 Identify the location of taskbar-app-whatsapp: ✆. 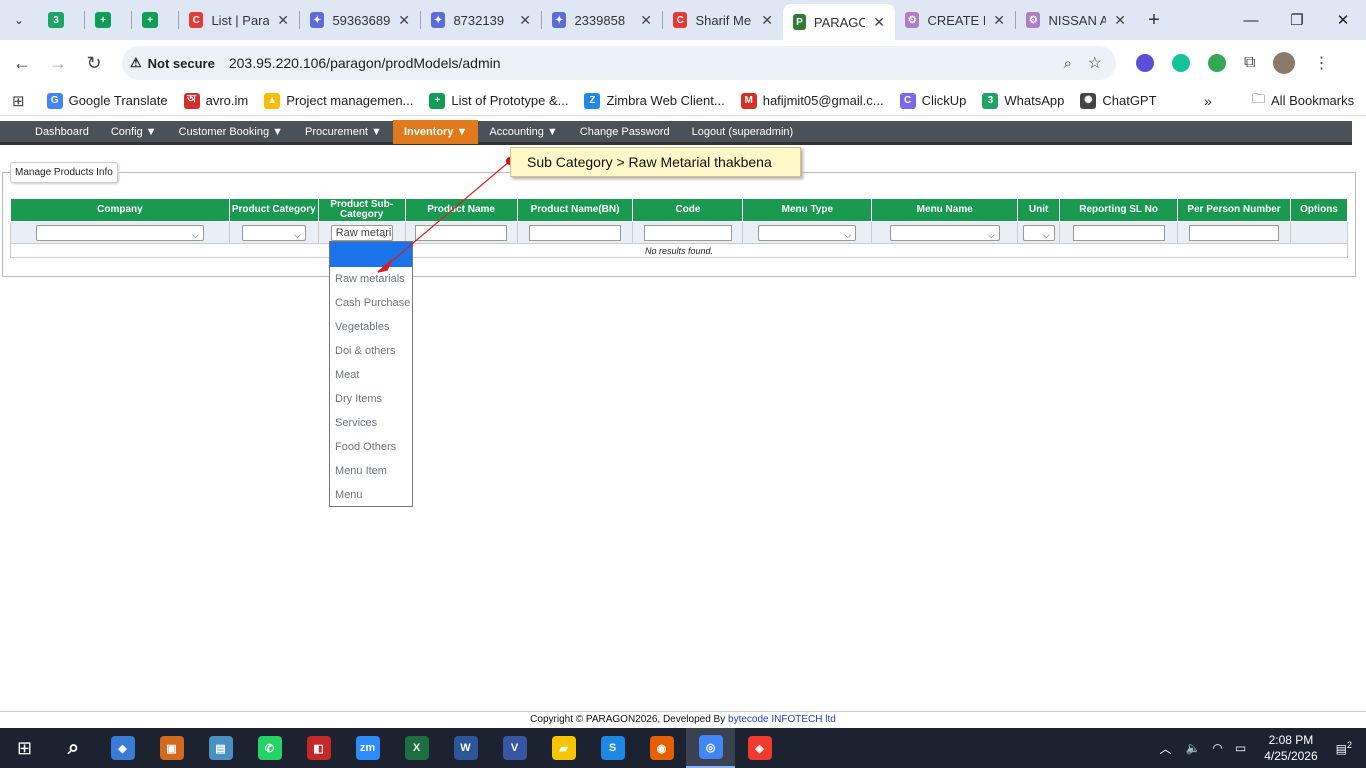
(269, 748).